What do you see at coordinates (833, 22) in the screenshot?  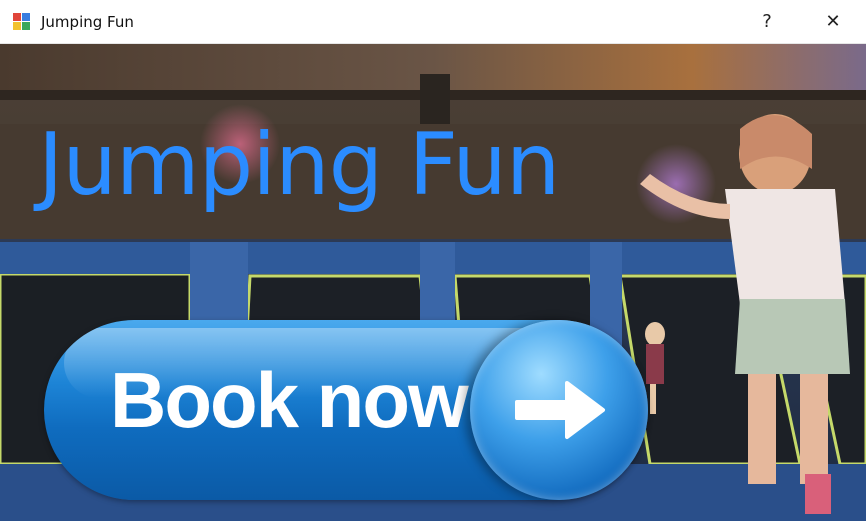 I see `close-button: ✕` at bounding box center [833, 22].